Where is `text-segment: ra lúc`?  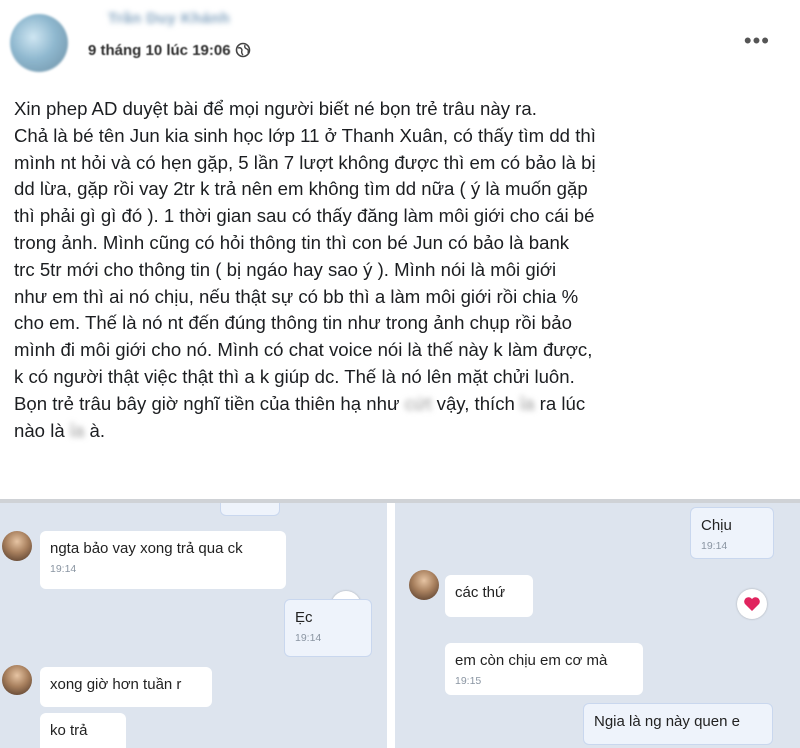 text-segment: ra lúc is located at coordinates (560, 403).